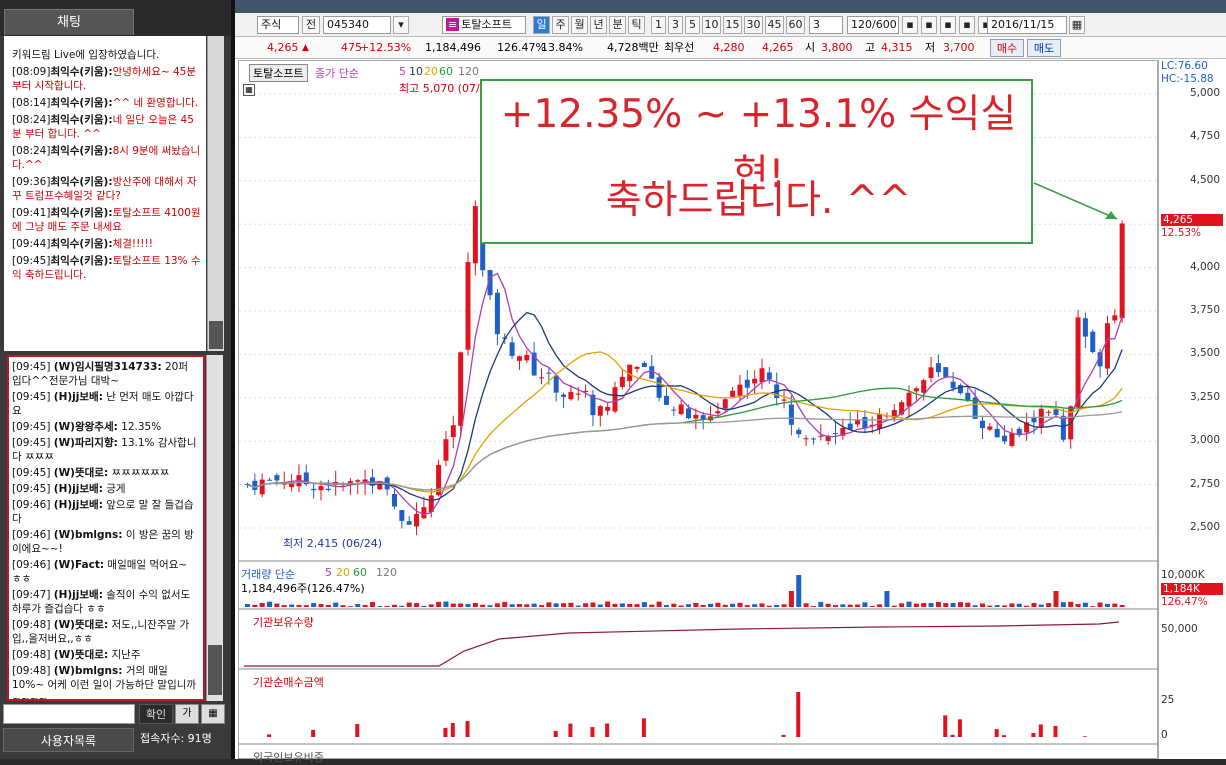  What do you see at coordinates (774, 25) in the screenshot?
I see `interval-45: 45` at bounding box center [774, 25].